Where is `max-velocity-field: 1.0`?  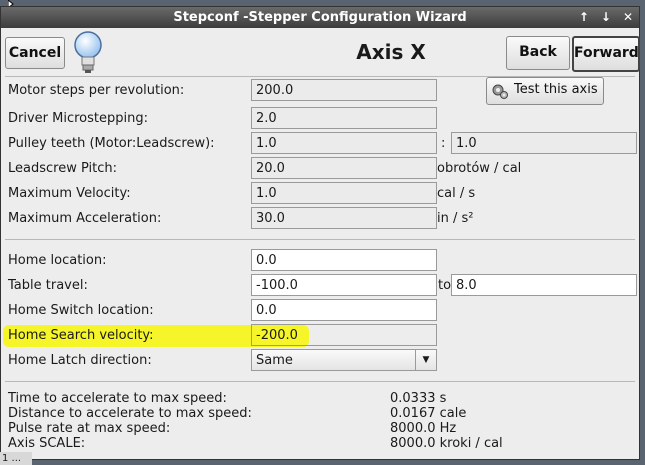 max-velocity-field: 1.0 is located at coordinates (344, 193).